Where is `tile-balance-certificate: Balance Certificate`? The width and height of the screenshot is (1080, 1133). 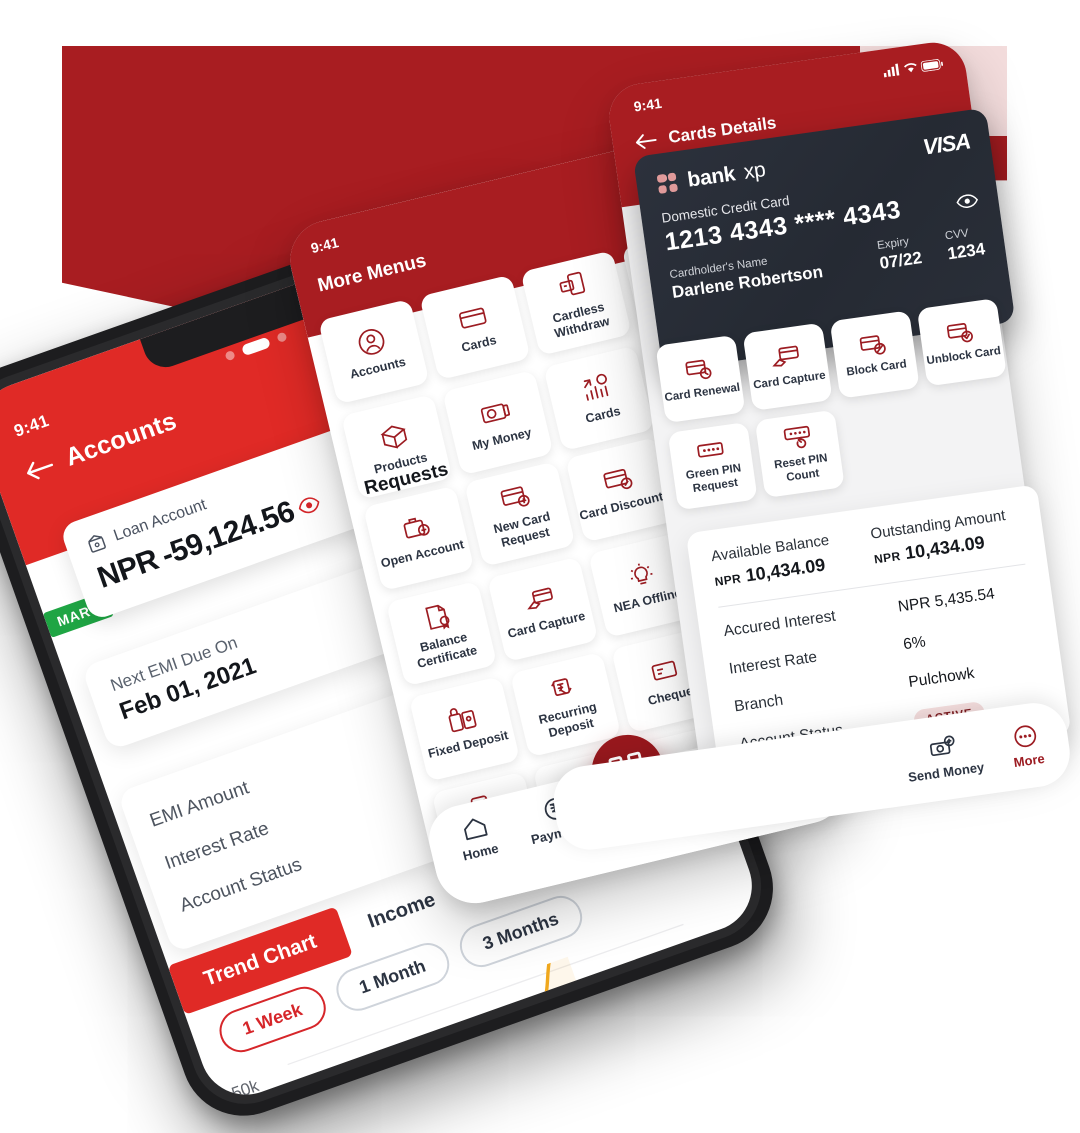
tile-balance-certificate: Balance Certificate is located at coordinates (441, 633).